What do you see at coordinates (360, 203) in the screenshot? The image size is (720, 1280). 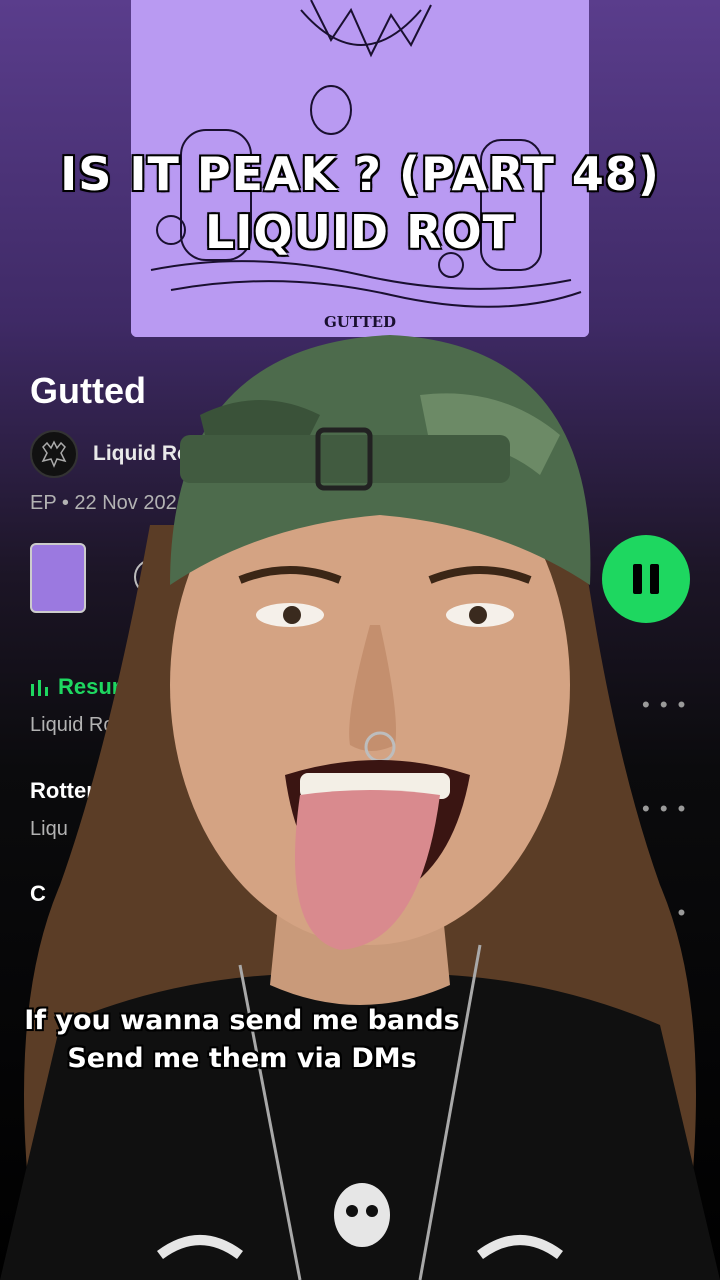 I see `video-title-overlay: IS IT PEAK ? (PART 48) LIQUID ROT` at bounding box center [360, 203].